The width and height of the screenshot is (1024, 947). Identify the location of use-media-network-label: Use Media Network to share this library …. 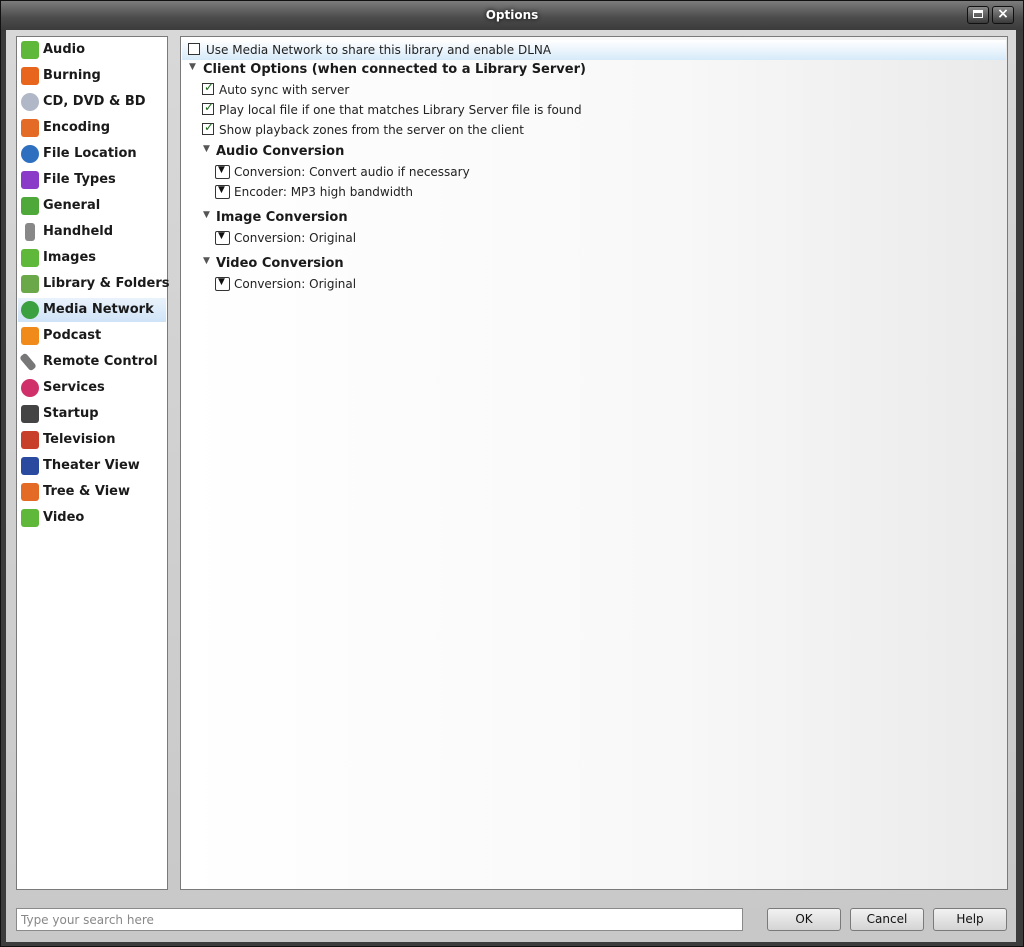
(379, 50).